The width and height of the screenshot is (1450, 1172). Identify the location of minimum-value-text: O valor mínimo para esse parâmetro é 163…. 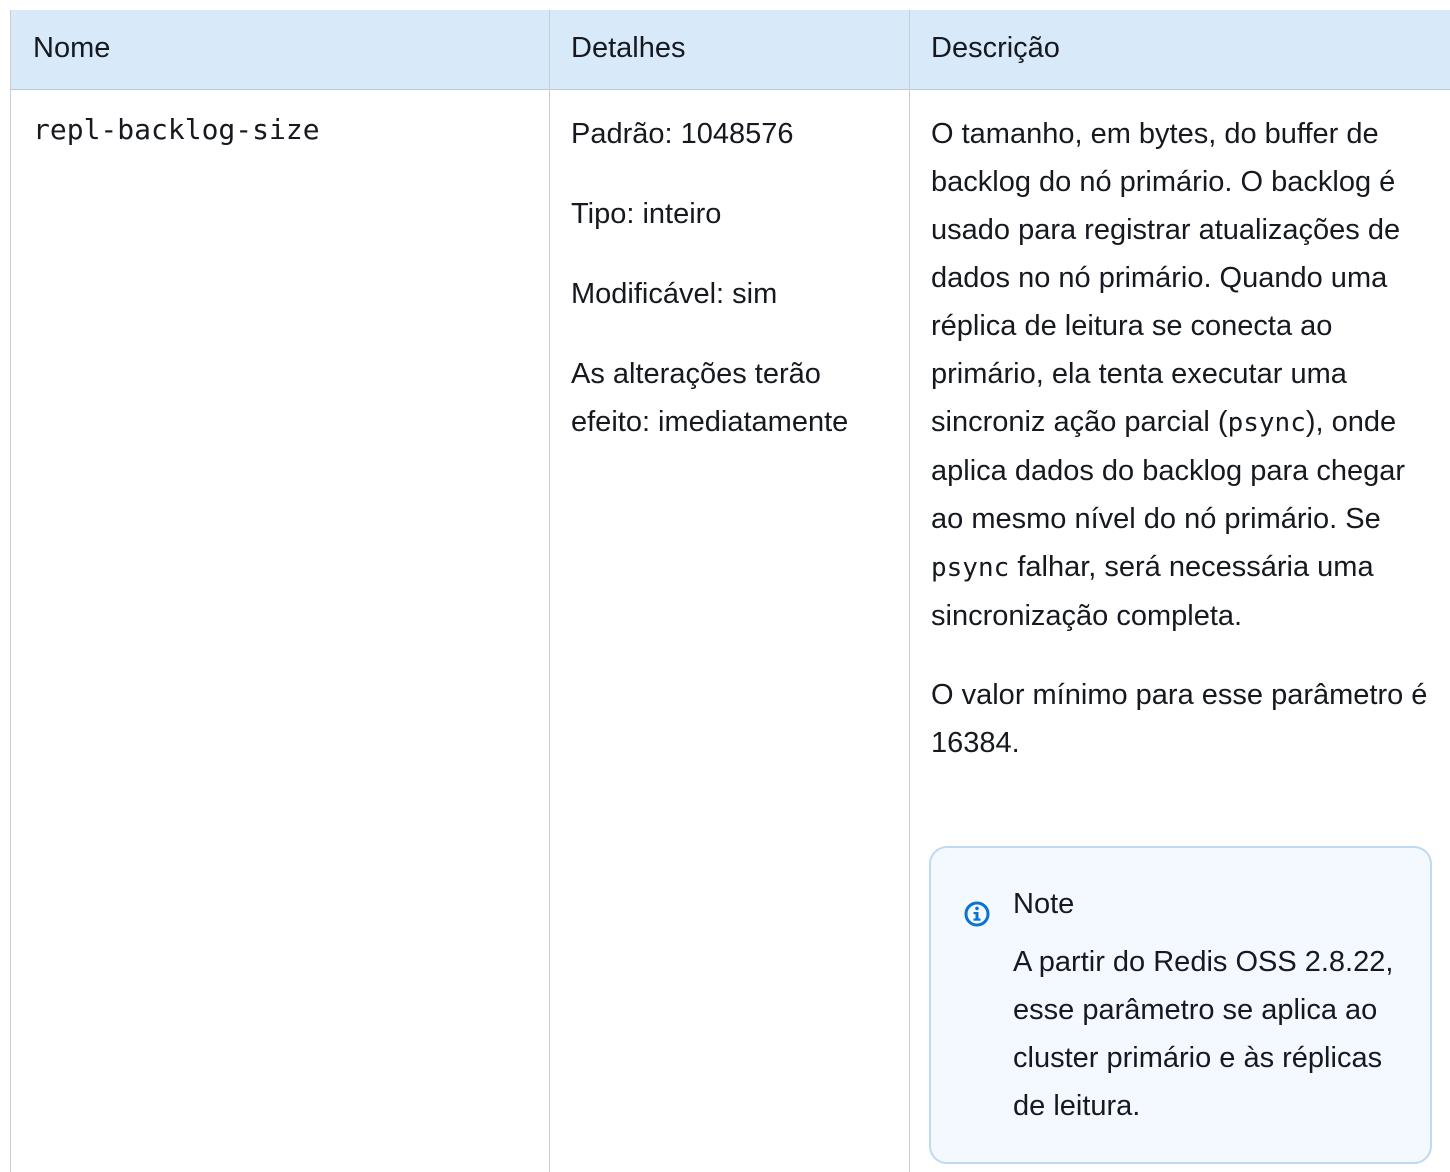
(1179, 719).